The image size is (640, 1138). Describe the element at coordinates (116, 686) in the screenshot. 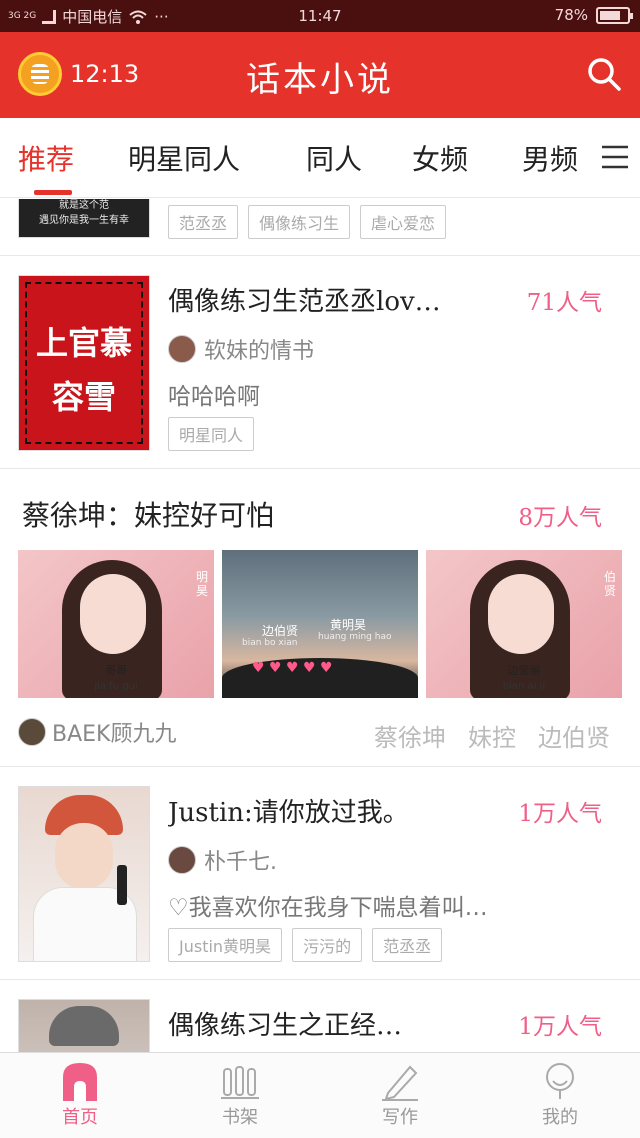

I see `image-subcaption: jia fu gui` at that location.